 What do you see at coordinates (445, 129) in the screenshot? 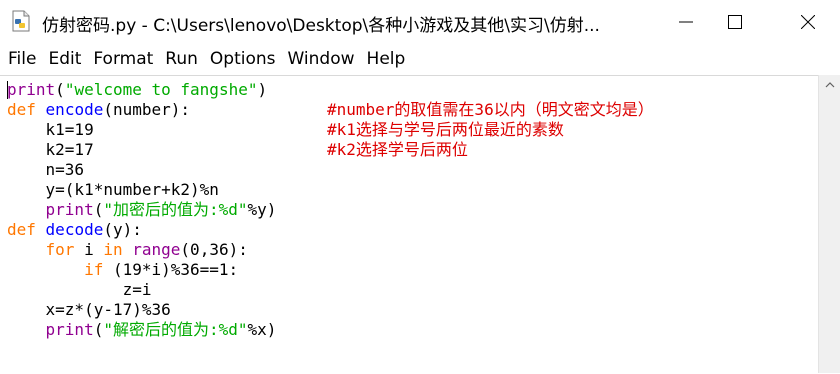
I see `code-comment: #k1选择与学号后两位最近的素数` at bounding box center [445, 129].